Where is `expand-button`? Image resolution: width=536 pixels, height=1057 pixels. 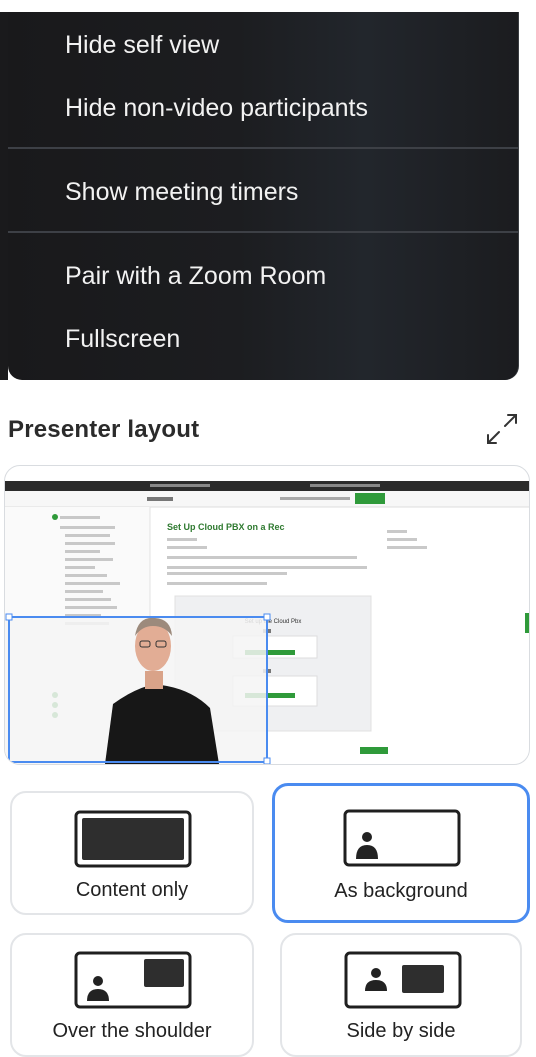 expand-button is located at coordinates (502, 429).